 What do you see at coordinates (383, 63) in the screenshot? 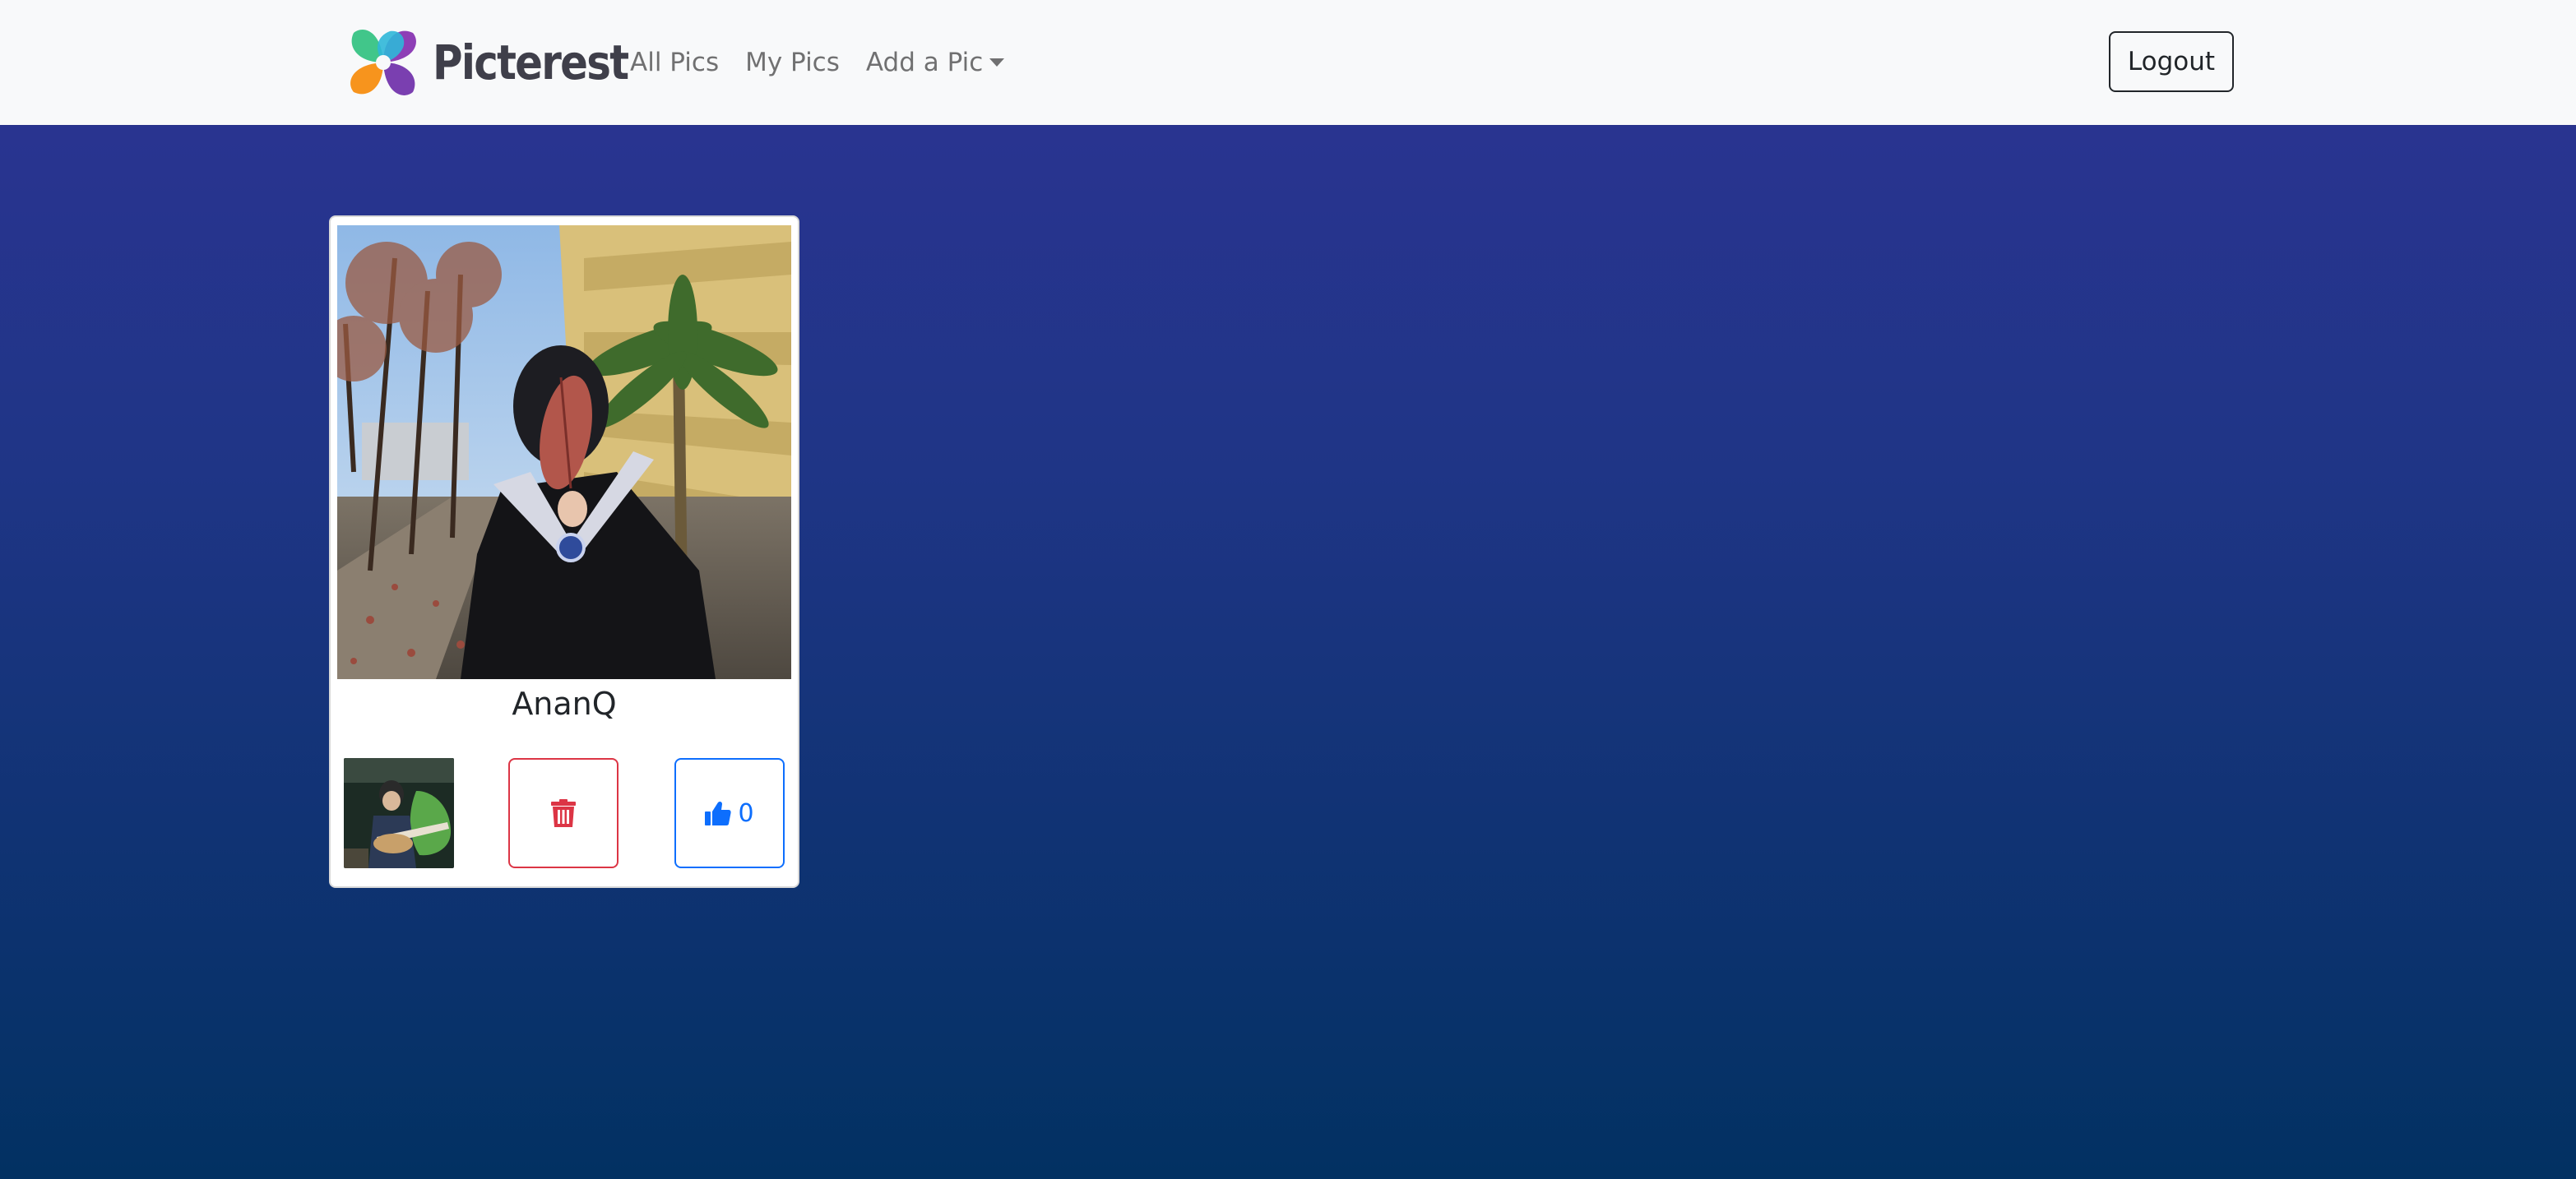
I see `picterest-logo-icon` at bounding box center [383, 63].